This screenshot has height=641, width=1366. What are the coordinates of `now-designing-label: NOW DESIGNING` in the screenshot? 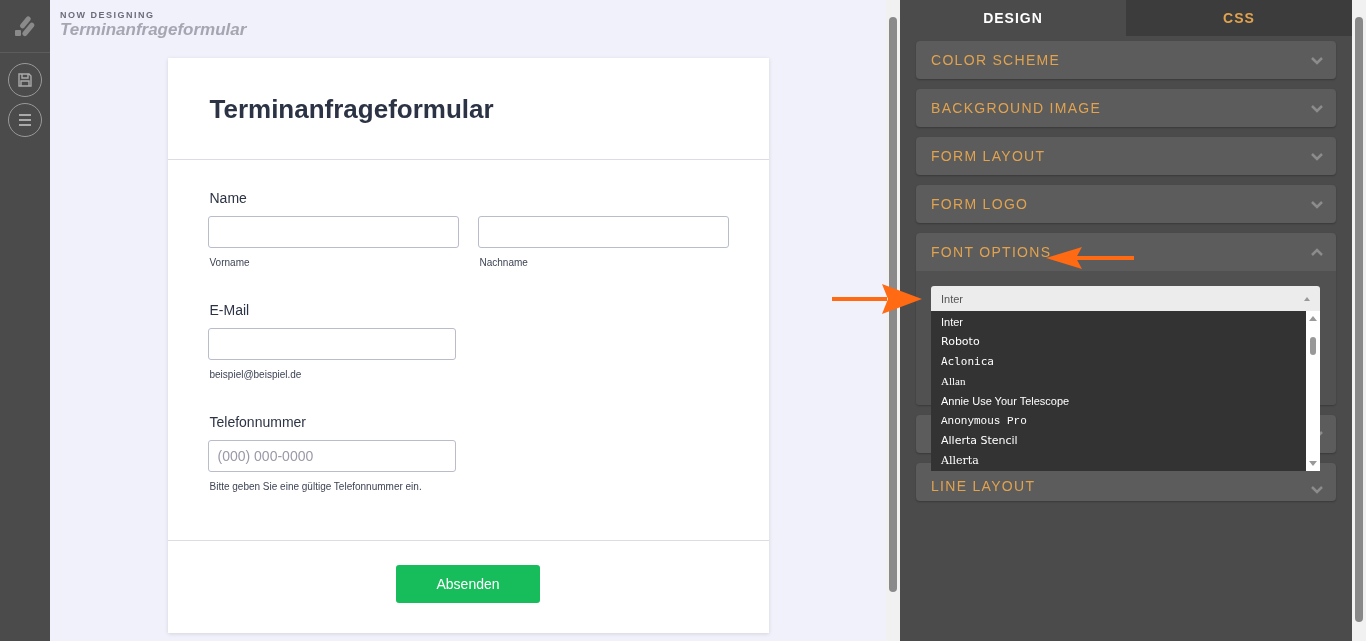 It's located at (108, 15).